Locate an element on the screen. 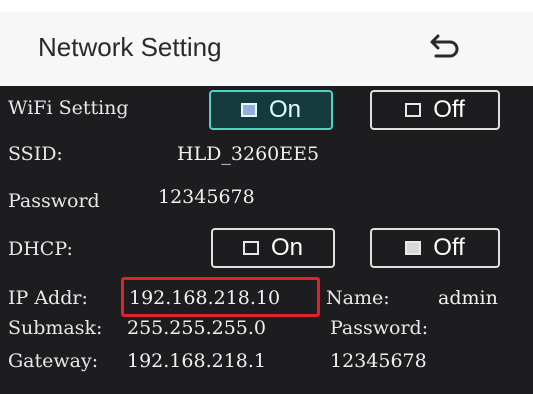  ip-addr-label: IP Addr: is located at coordinates (48, 298).